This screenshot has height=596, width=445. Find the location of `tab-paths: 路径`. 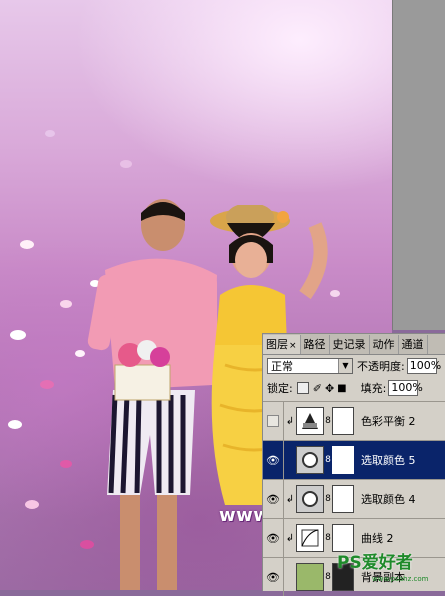

tab-paths: 路径 is located at coordinates (315, 344).